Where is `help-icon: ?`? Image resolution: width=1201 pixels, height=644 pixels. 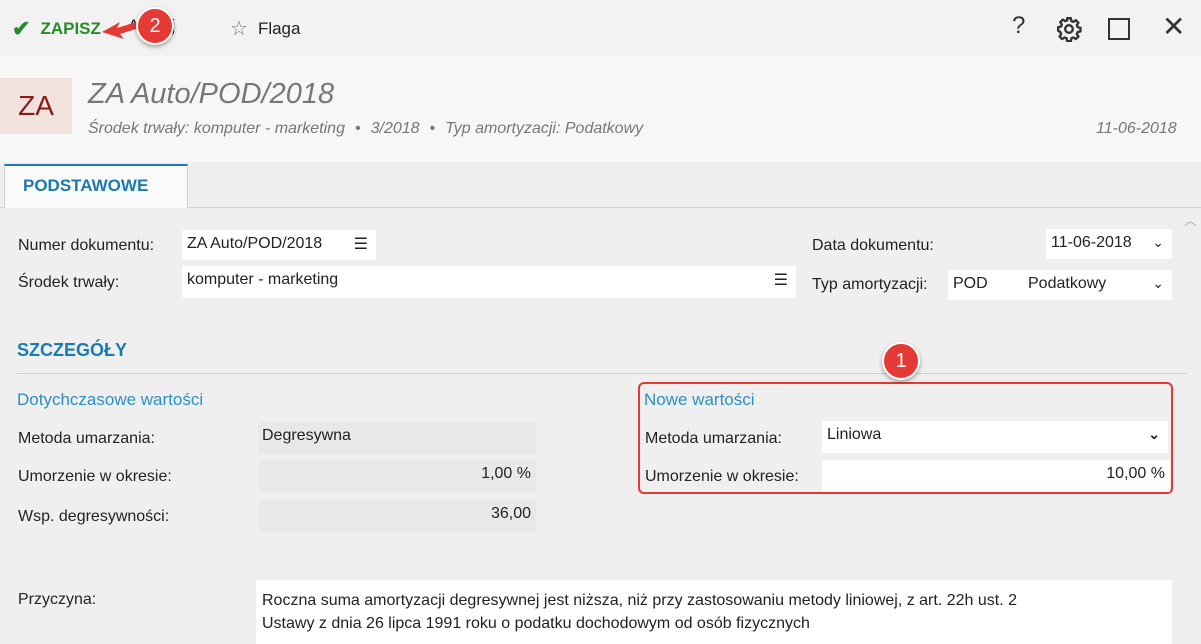 help-icon: ? is located at coordinates (1018, 26).